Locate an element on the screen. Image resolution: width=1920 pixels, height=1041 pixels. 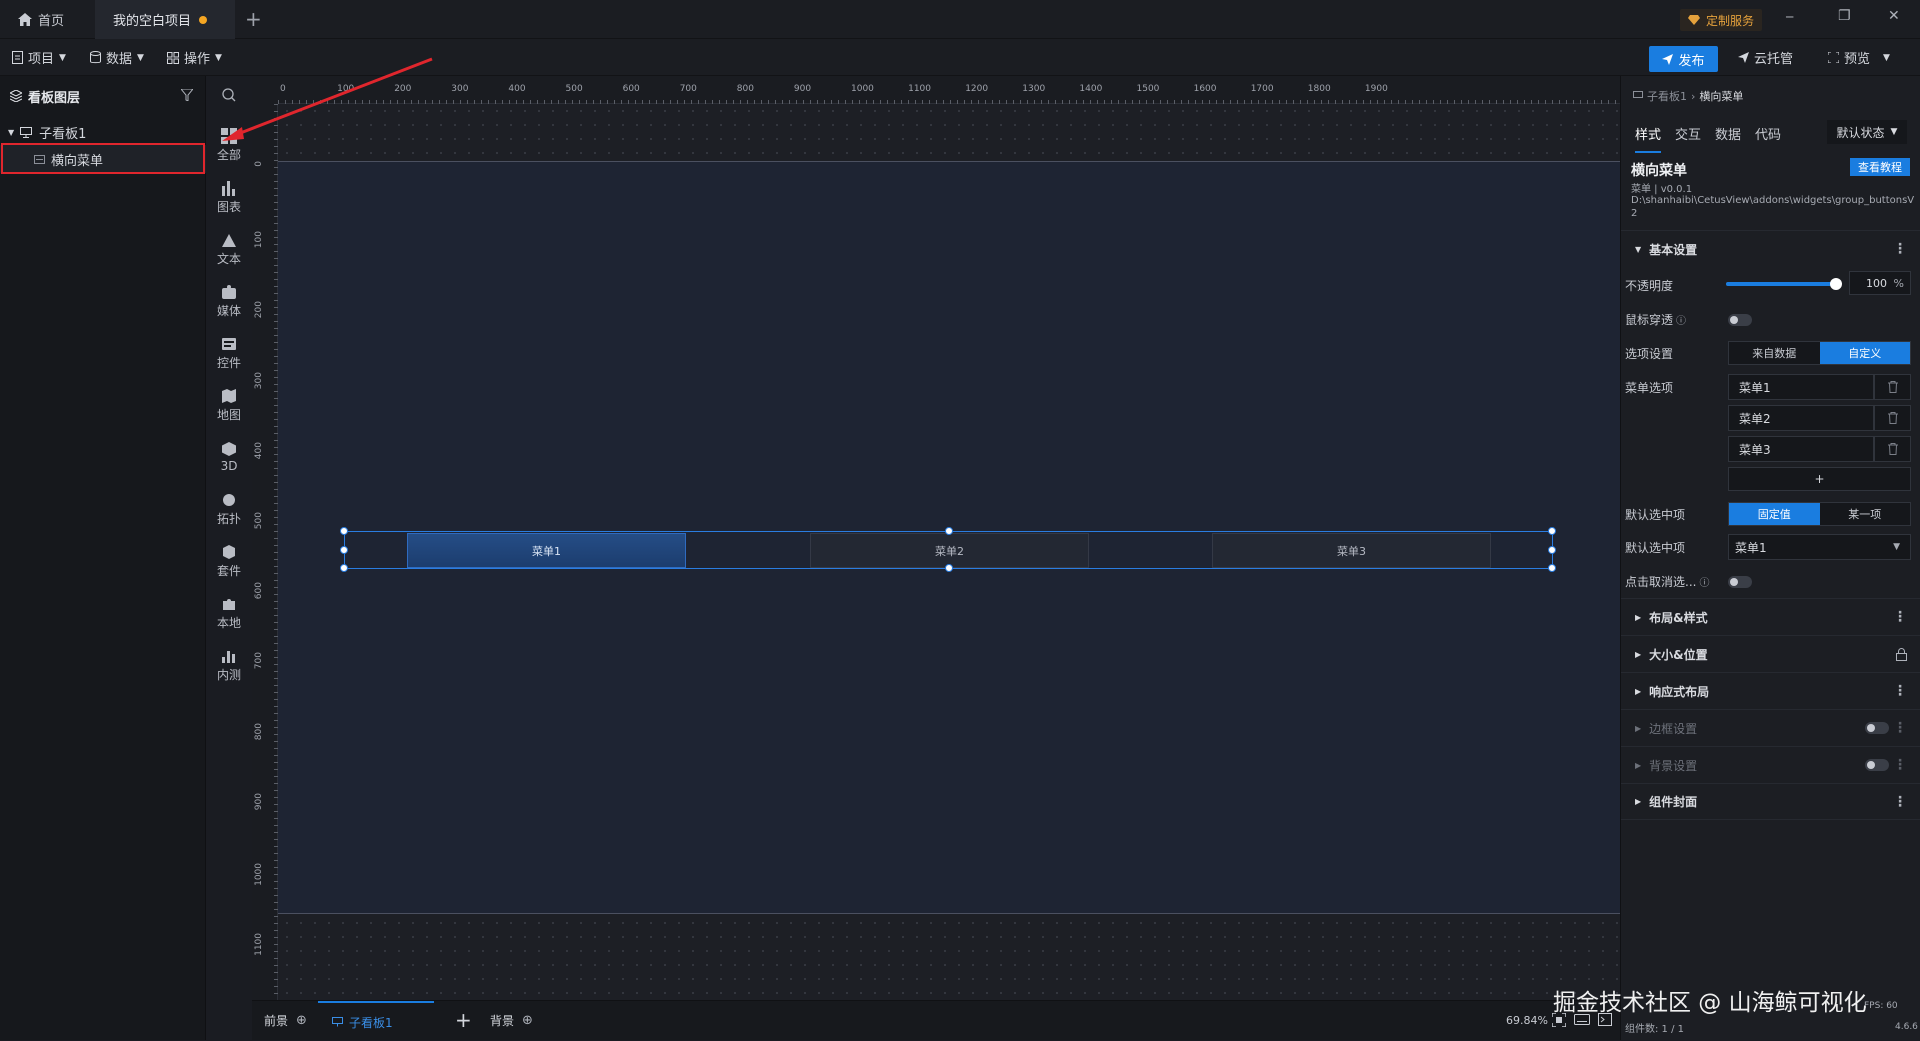
ruler-top-label: 1500 is located at coordinates (1148, 89).